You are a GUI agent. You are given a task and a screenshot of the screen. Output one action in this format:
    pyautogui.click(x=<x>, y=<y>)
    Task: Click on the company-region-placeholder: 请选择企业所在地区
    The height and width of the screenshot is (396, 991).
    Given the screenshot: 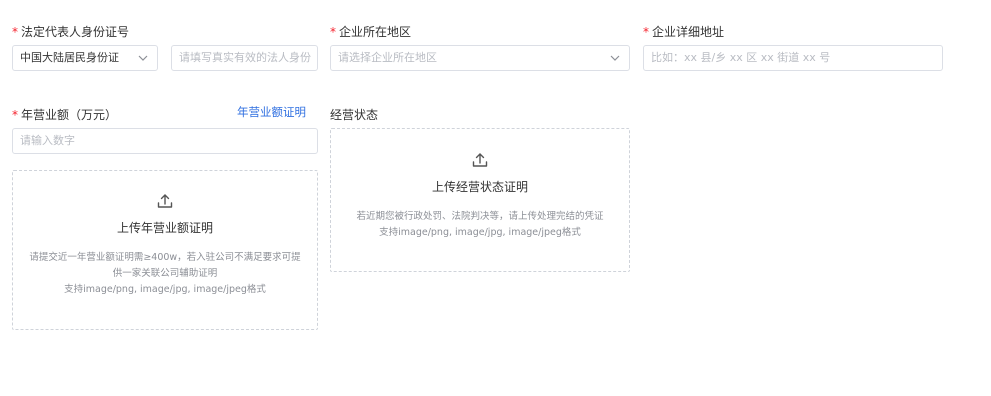 What is the action you would take?
    pyautogui.click(x=387, y=57)
    